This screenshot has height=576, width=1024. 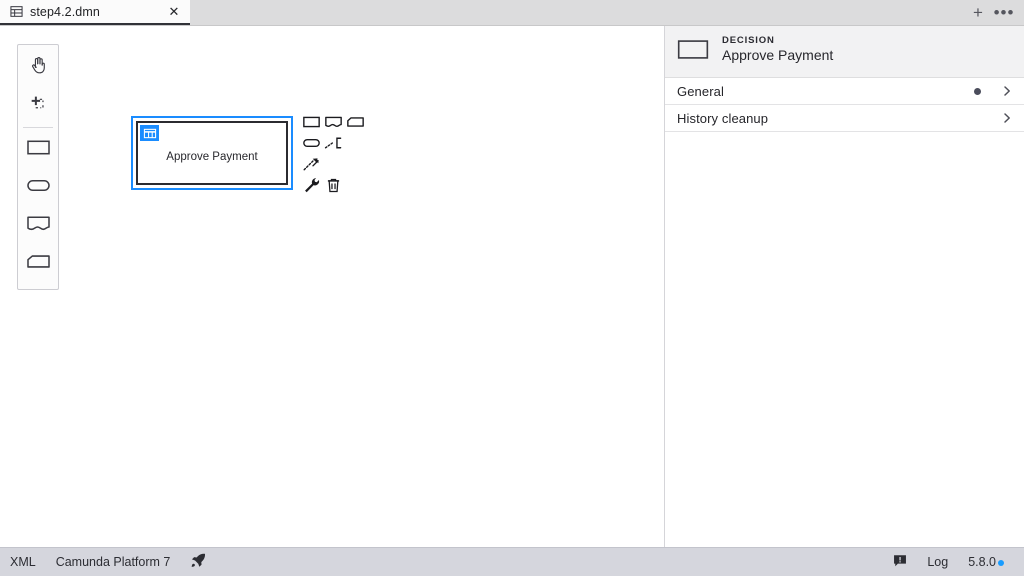 What do you see at coordinates (844, 91) in the screenshot?
I see `properties-group-general: General` at bounding box center [844, 91].